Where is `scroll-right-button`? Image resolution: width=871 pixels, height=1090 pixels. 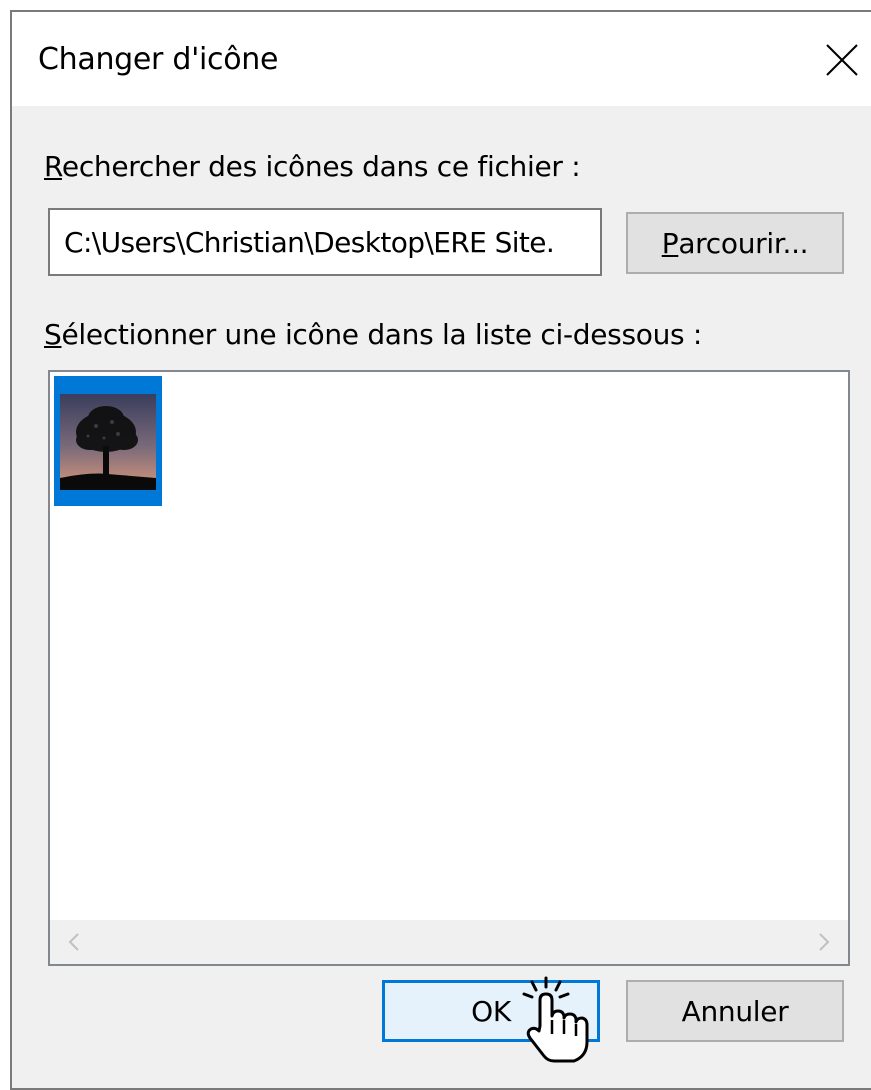
scroll-right-button is located at coordinates (824, 942).